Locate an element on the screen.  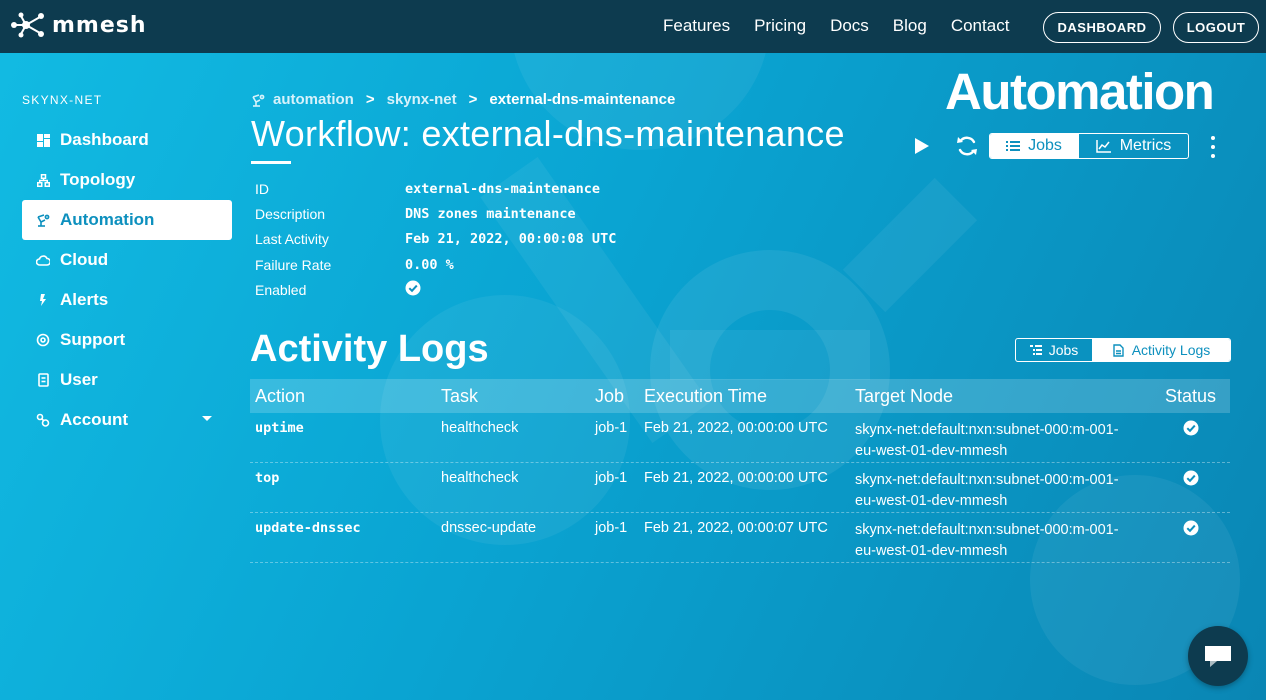
column-header-status: Status is located at coordinates (1190, 396).